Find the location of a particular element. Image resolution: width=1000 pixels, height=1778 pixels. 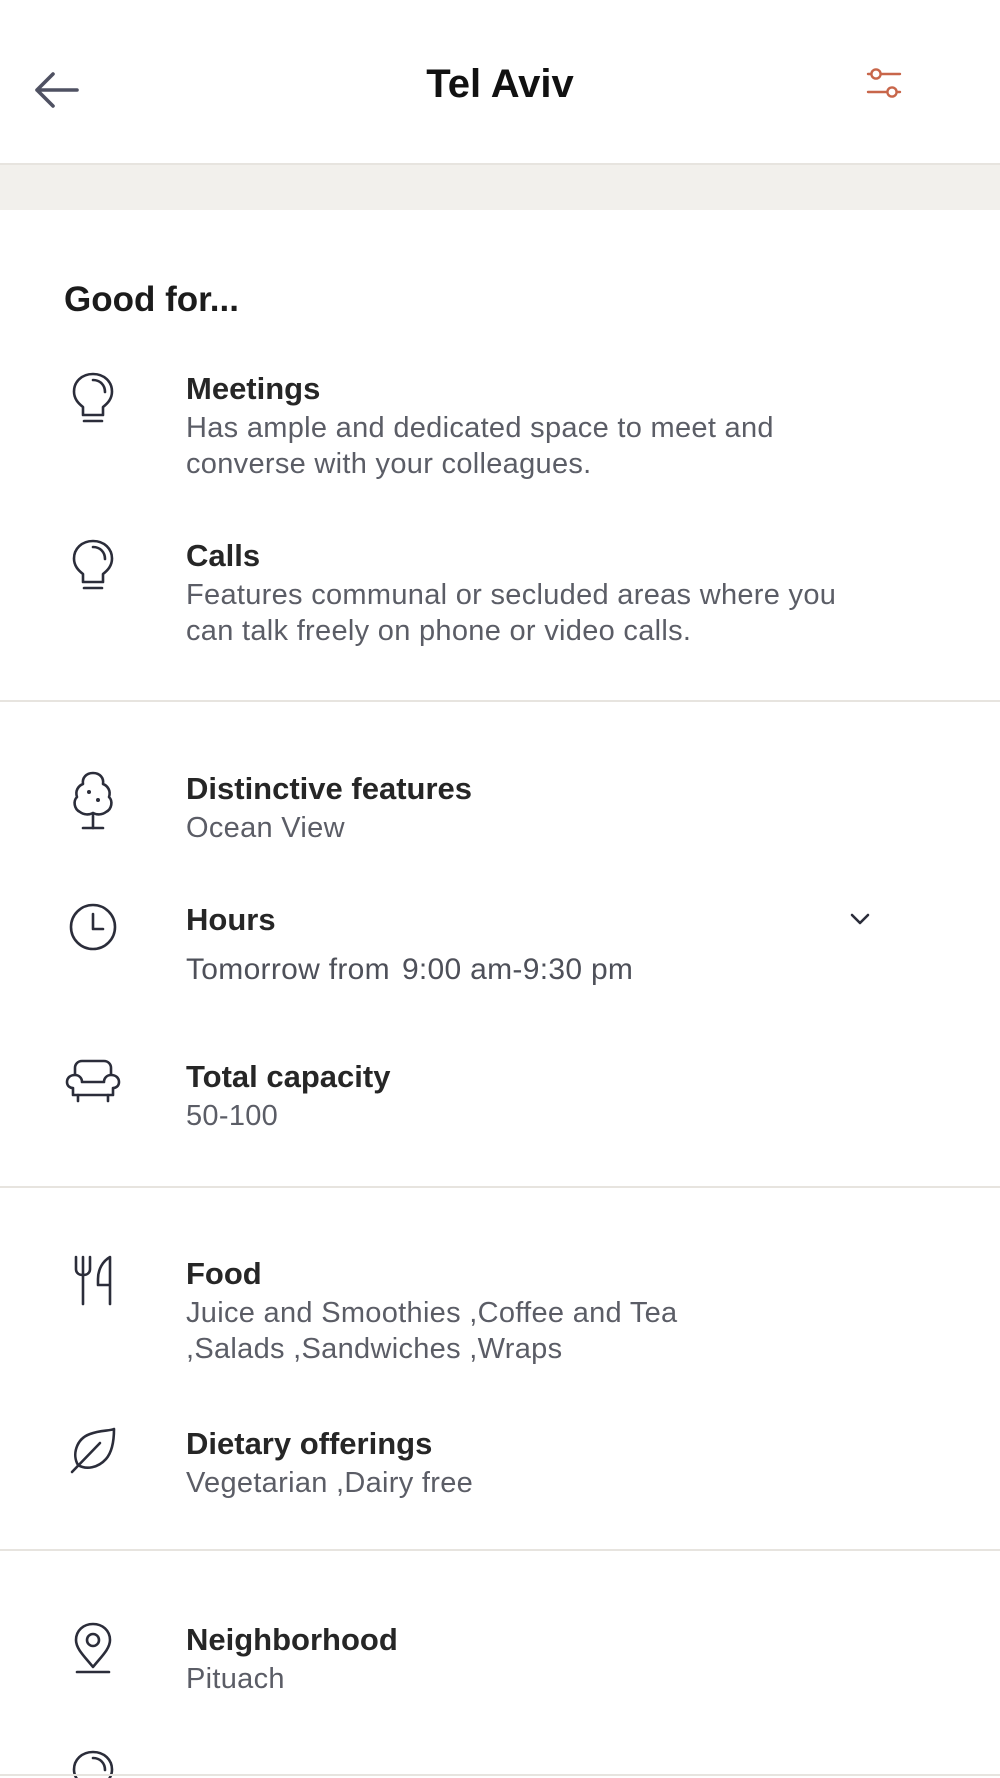

hours-label: Hours is located at coordinates (231, 919).